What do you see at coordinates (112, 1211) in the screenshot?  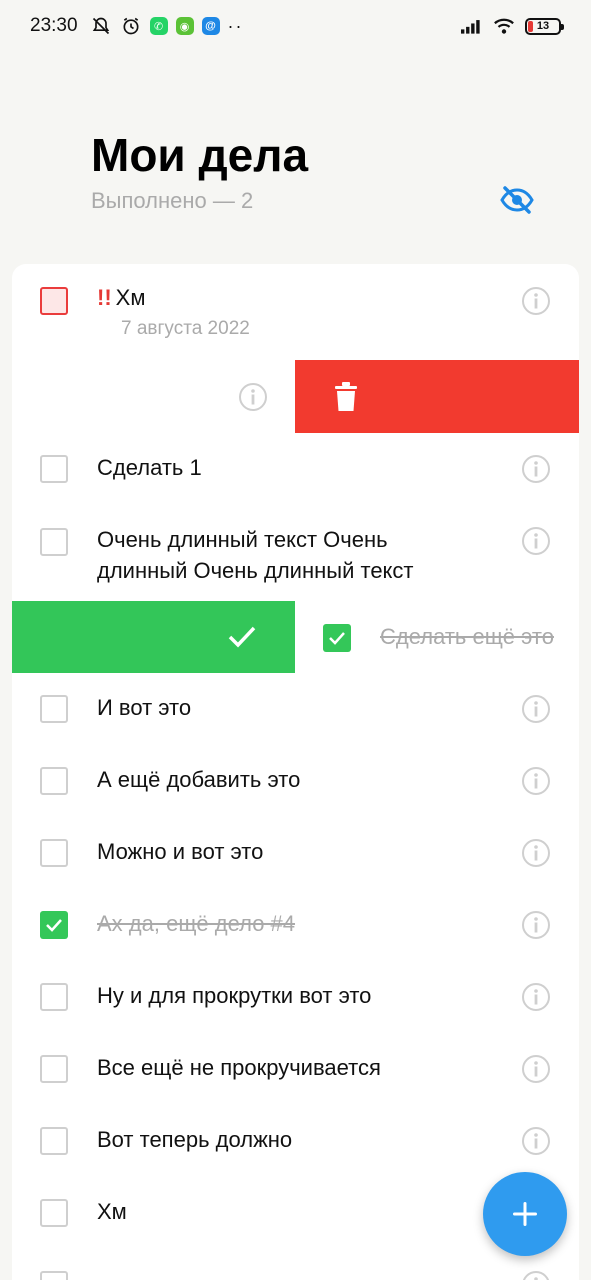 I see `task-title: Хм` at bounding box center [112, 1211].